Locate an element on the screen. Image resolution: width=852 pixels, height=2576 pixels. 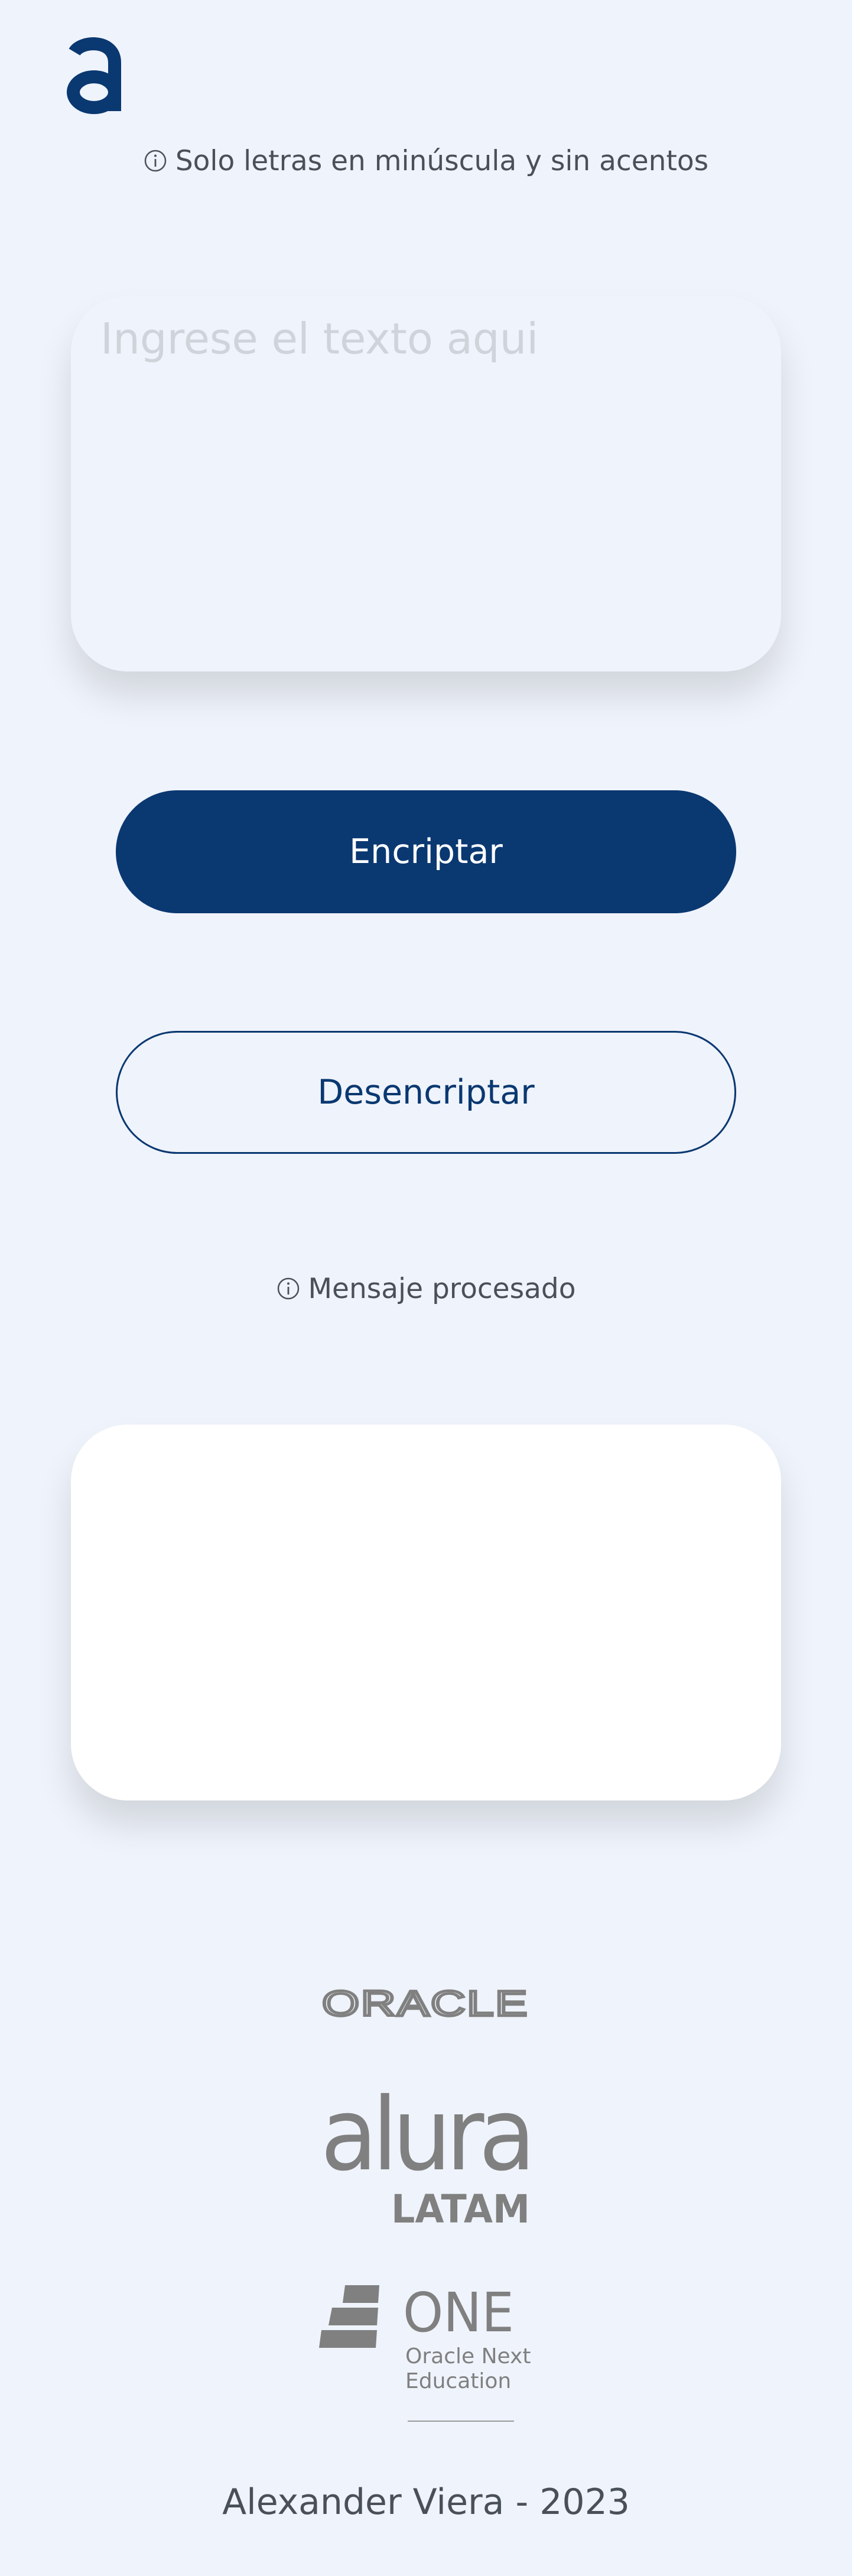
output-card is located at coordinates (426, 1612).